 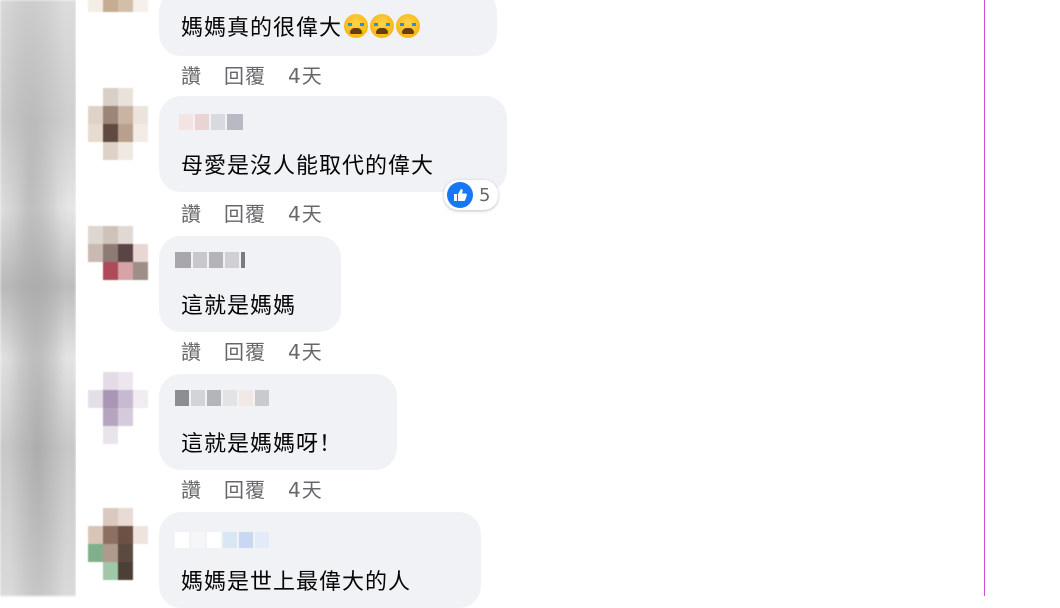 I want to click on reaction-summary: 5, so click(x=471, y=195).